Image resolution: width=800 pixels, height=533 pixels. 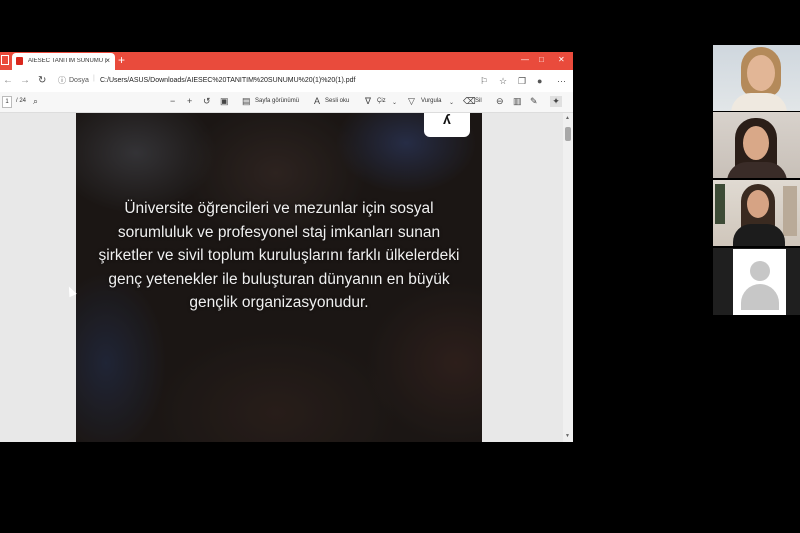 I want to click on highlight-icon: ▽, so click(x=411, y=101).